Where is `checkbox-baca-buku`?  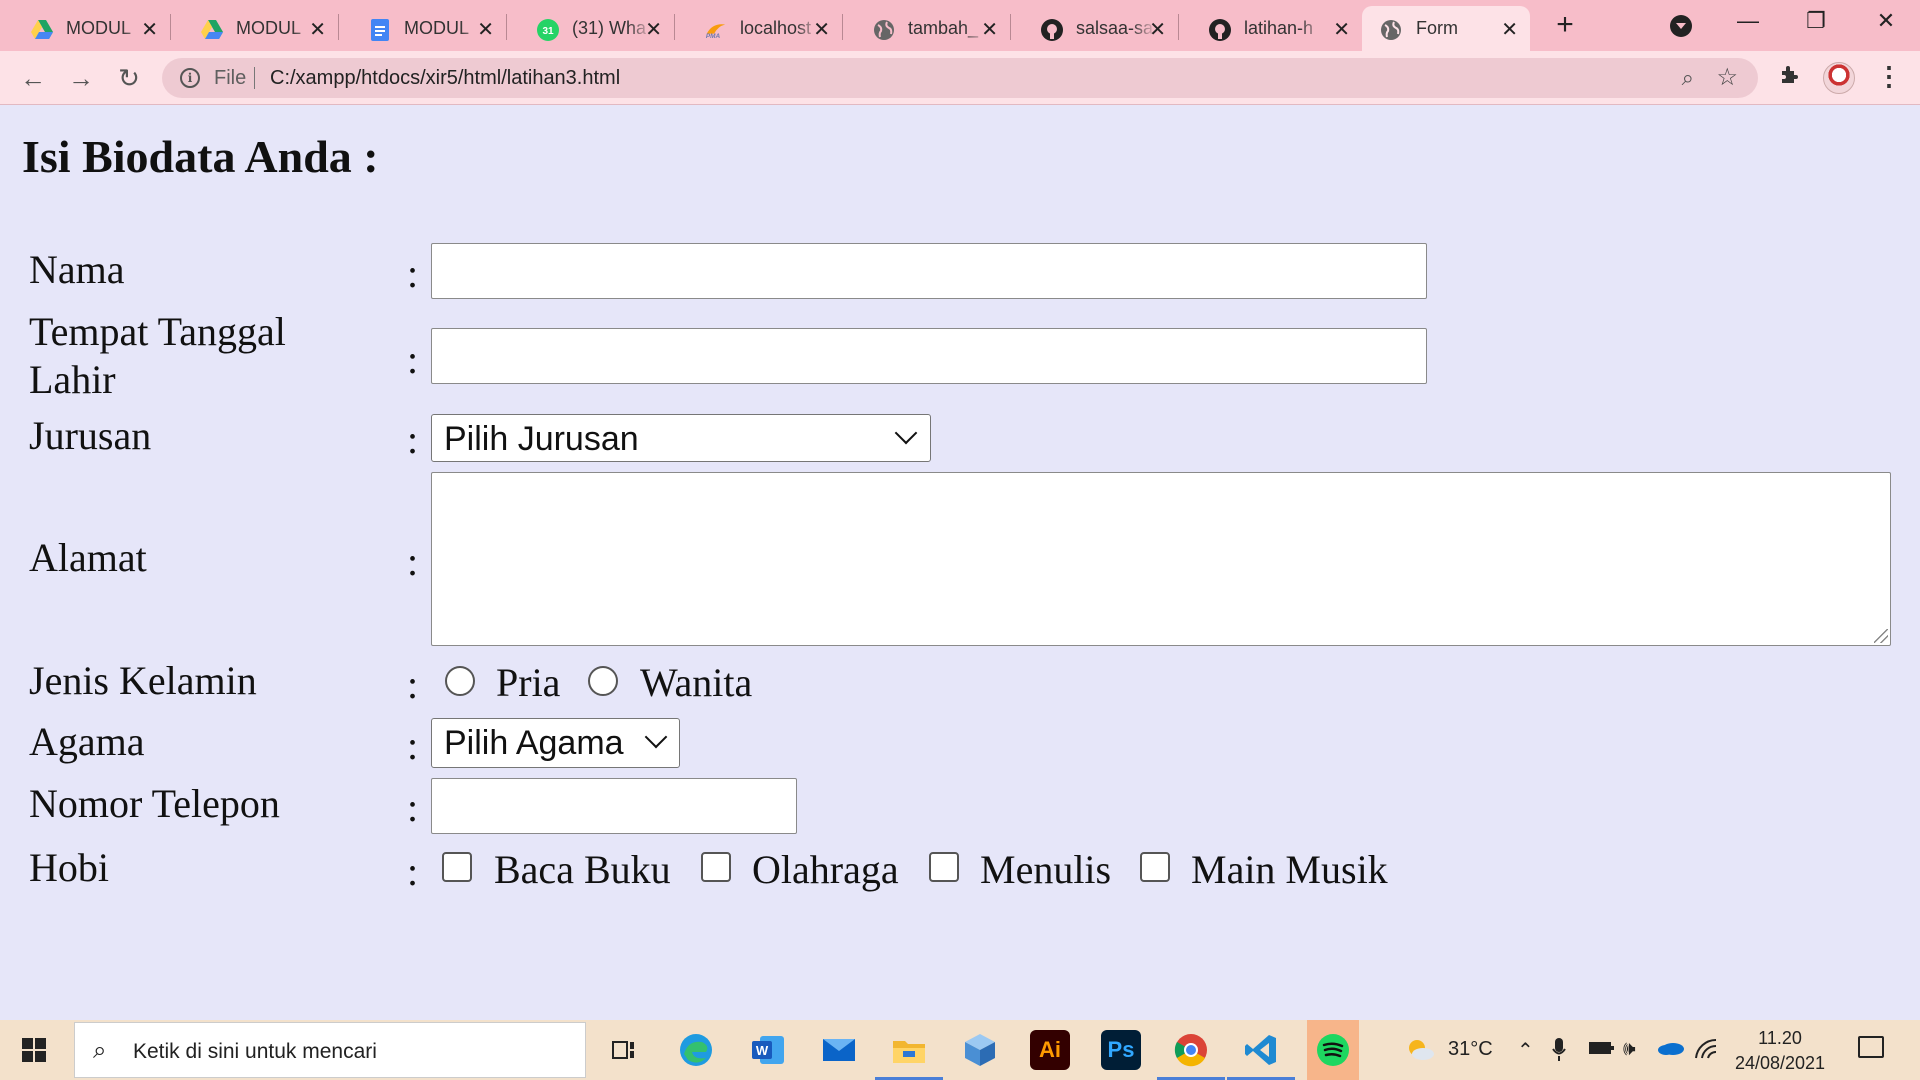
checkbox-baca-buku is located at coordinates (457, 867).